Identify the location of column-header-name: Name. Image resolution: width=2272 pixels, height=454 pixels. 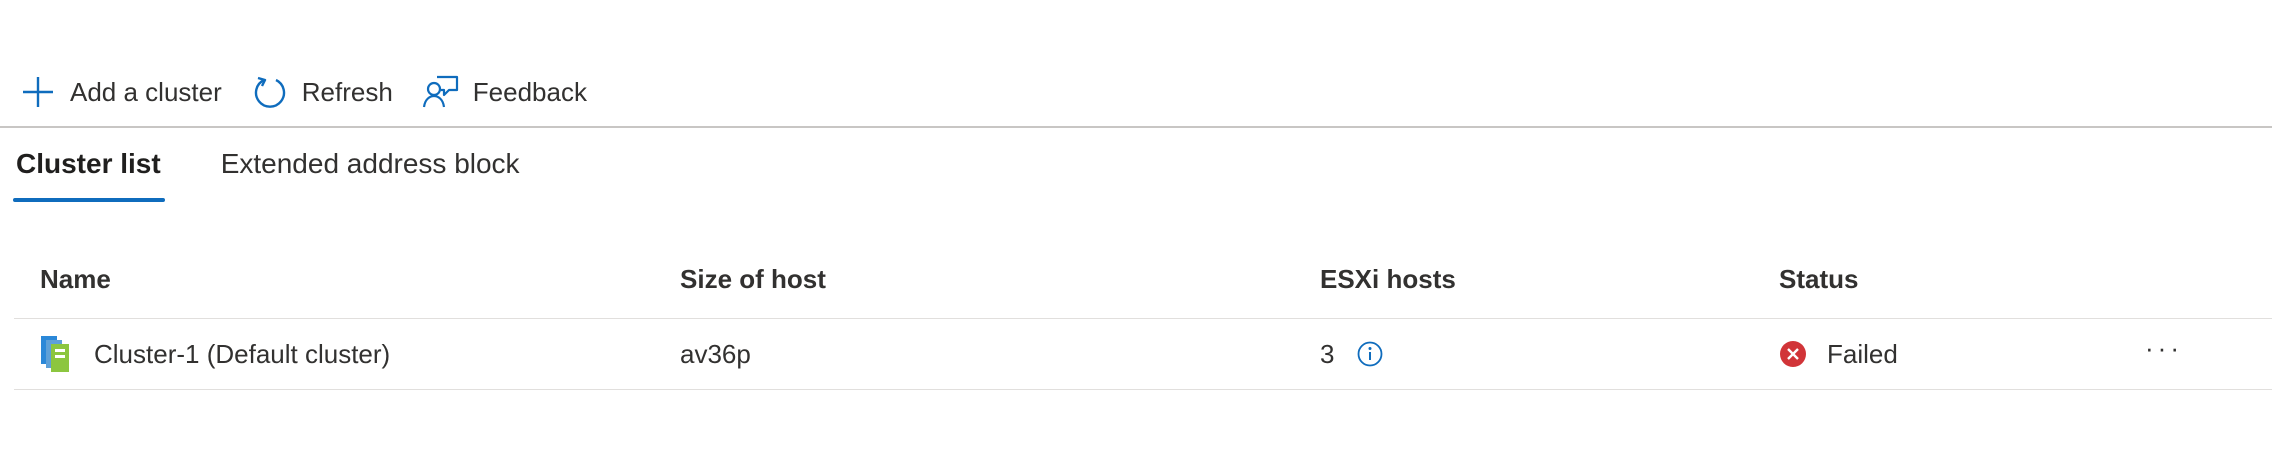
(75, 279).